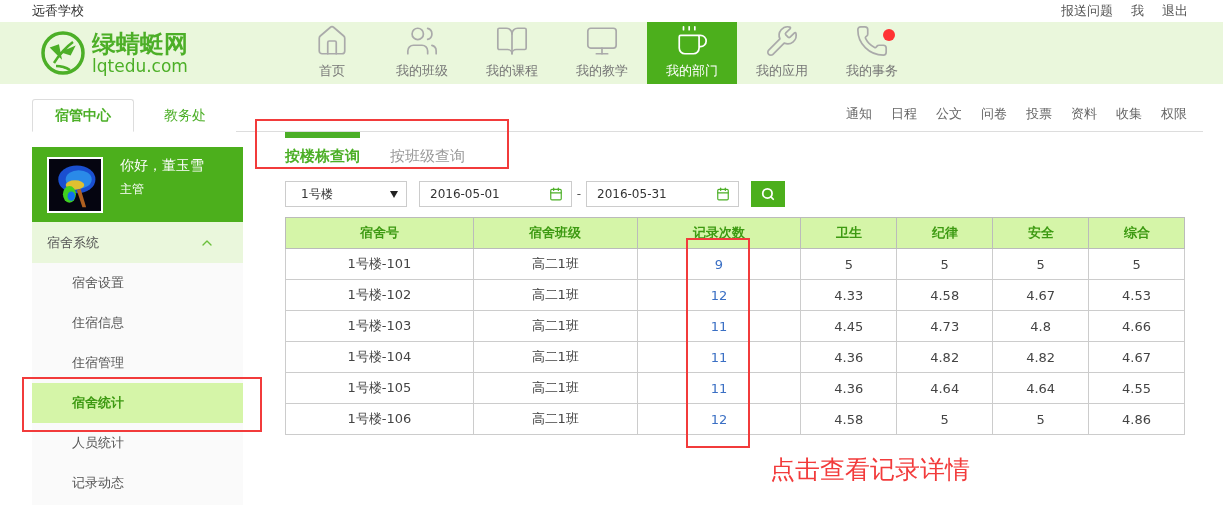  I want to click on section-link: 权限, so click(1174, 114).